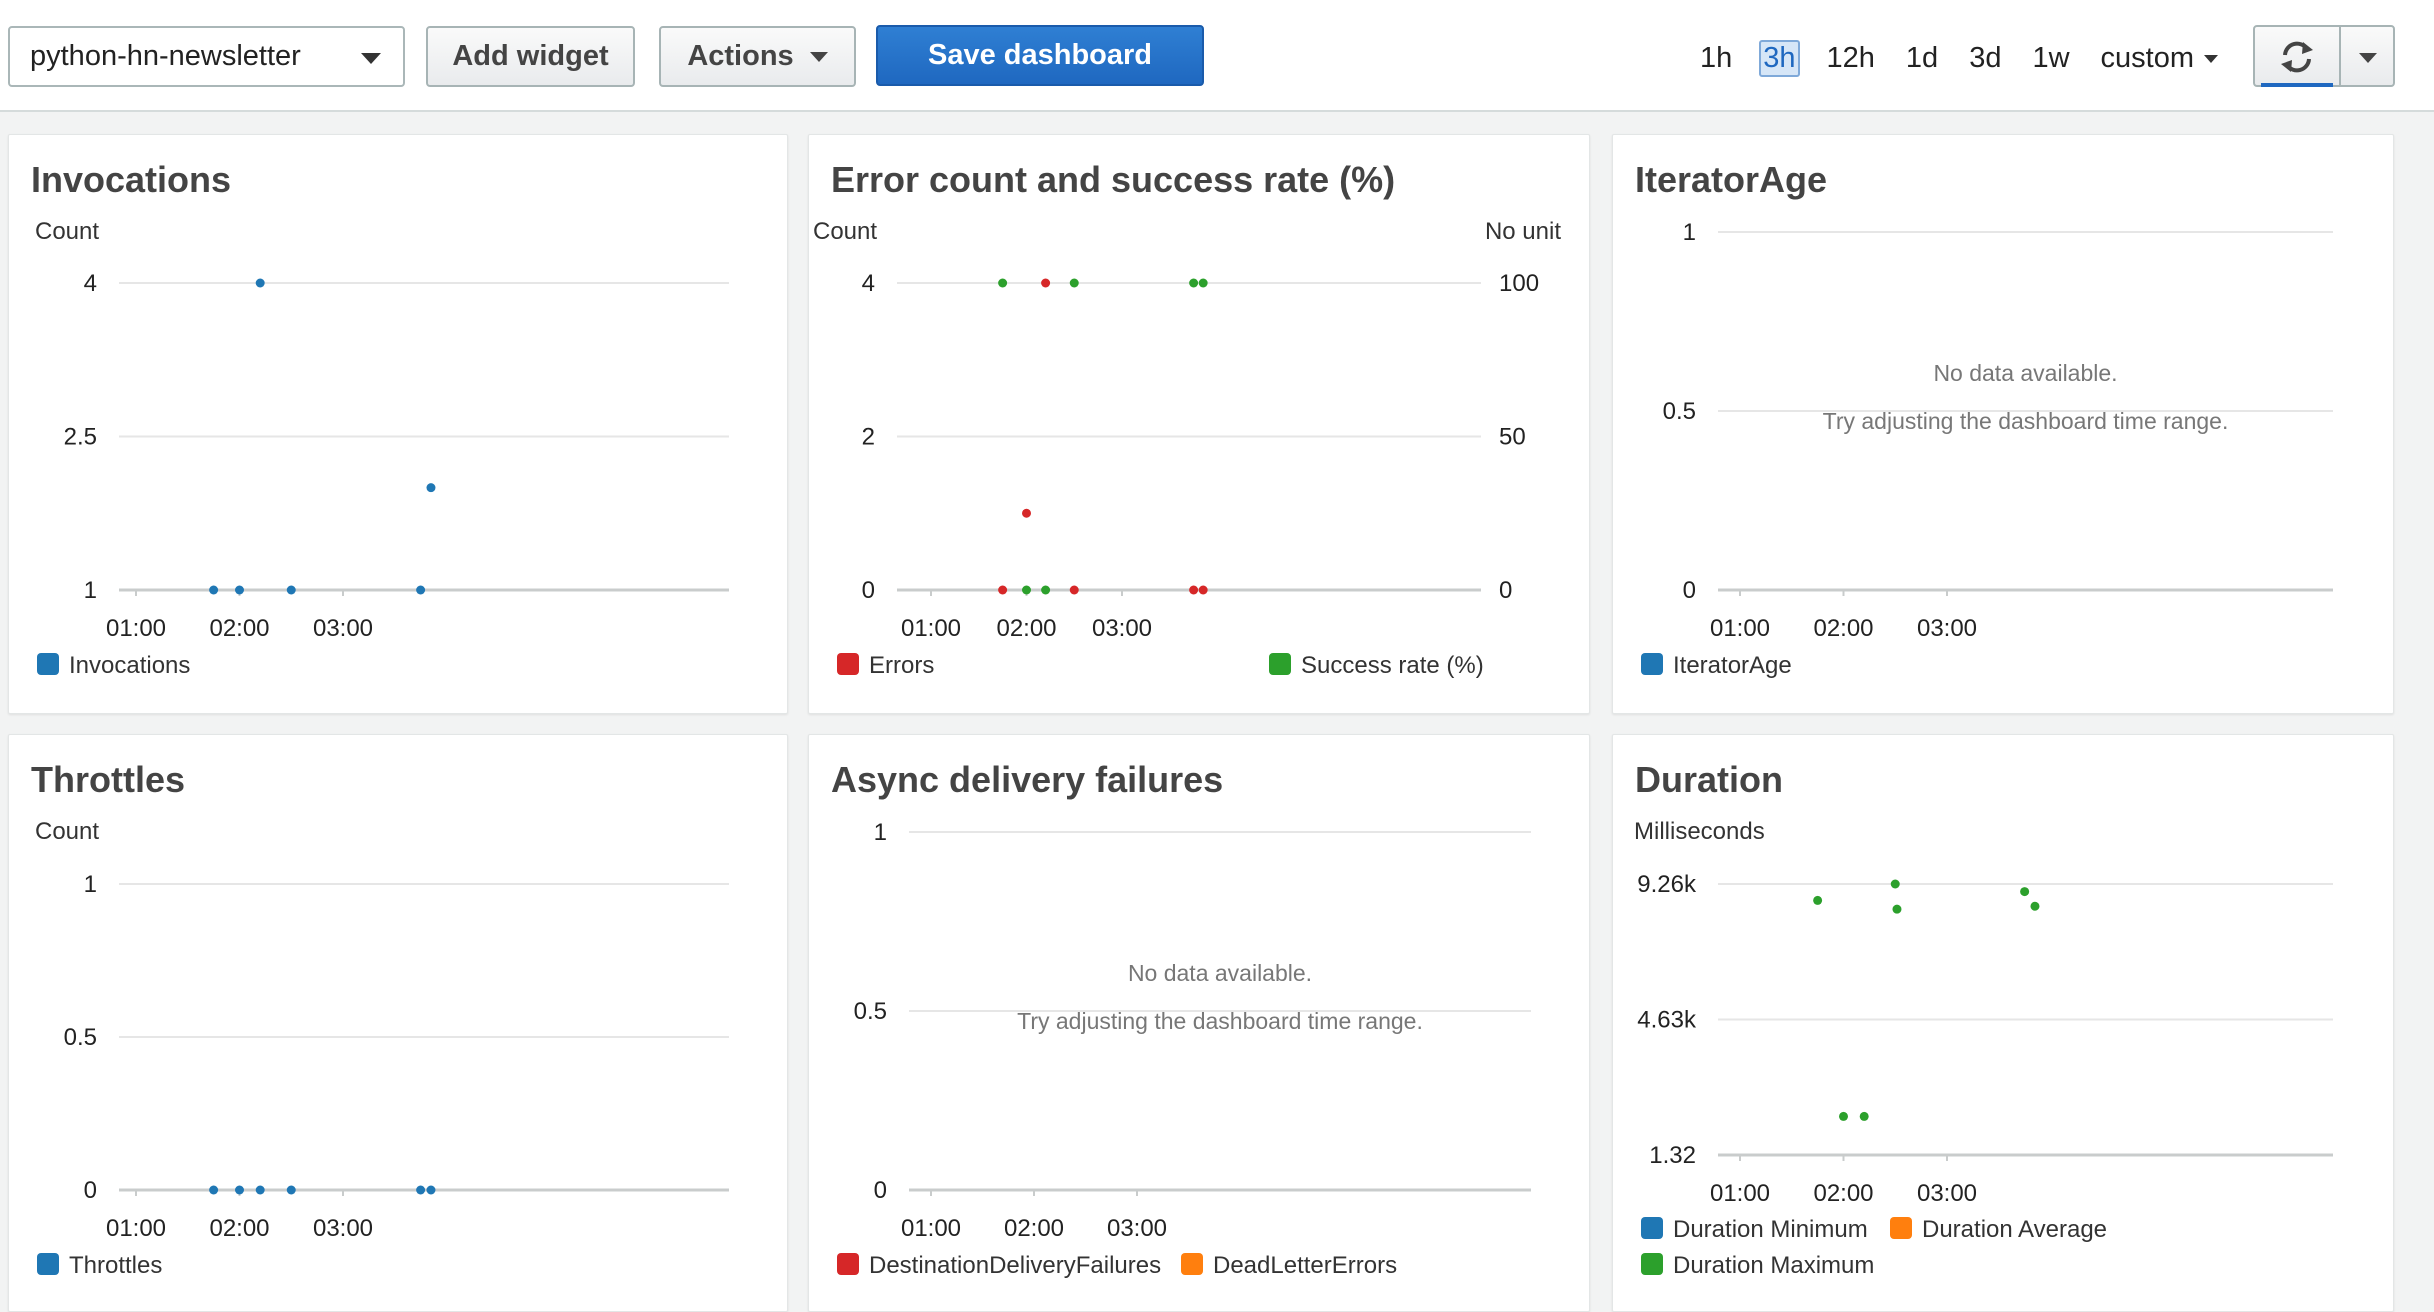 This screenshot has height=1312, width=2434. What do you see at coordinates (1519, 283) in the screenshot?
I see `y2-tick-label: 100` at bounding box center [1519, 283].